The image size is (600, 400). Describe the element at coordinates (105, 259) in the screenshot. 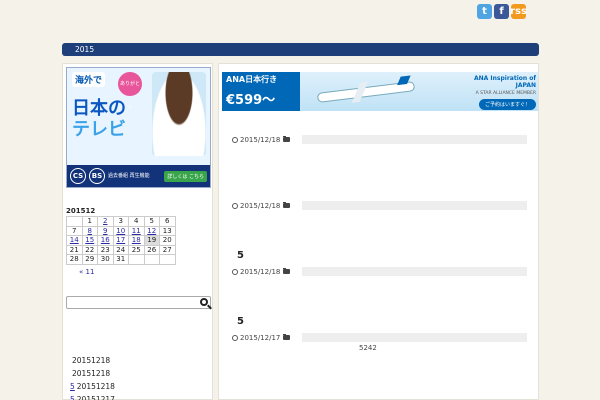

I see `calendar-day: 30` at that location.